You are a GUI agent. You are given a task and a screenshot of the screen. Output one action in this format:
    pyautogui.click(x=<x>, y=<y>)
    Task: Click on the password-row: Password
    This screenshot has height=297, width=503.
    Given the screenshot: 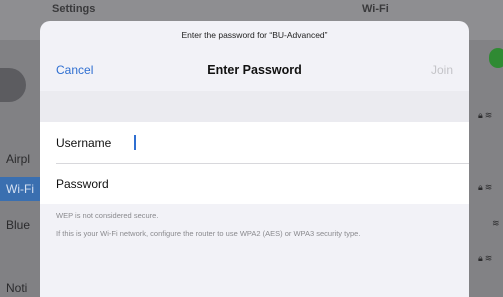 What is the action you would take?
    pyautogui.click(x=254, y=183)
    